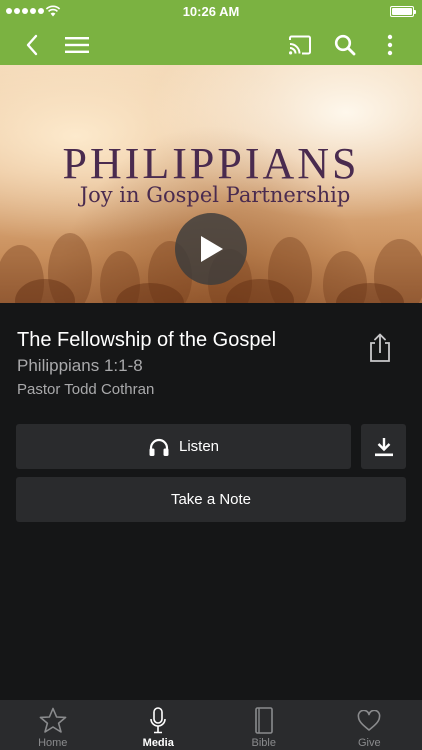  Describe the element at coordinates (53, 720) in the screenshot. I see `star-icon` at that location.